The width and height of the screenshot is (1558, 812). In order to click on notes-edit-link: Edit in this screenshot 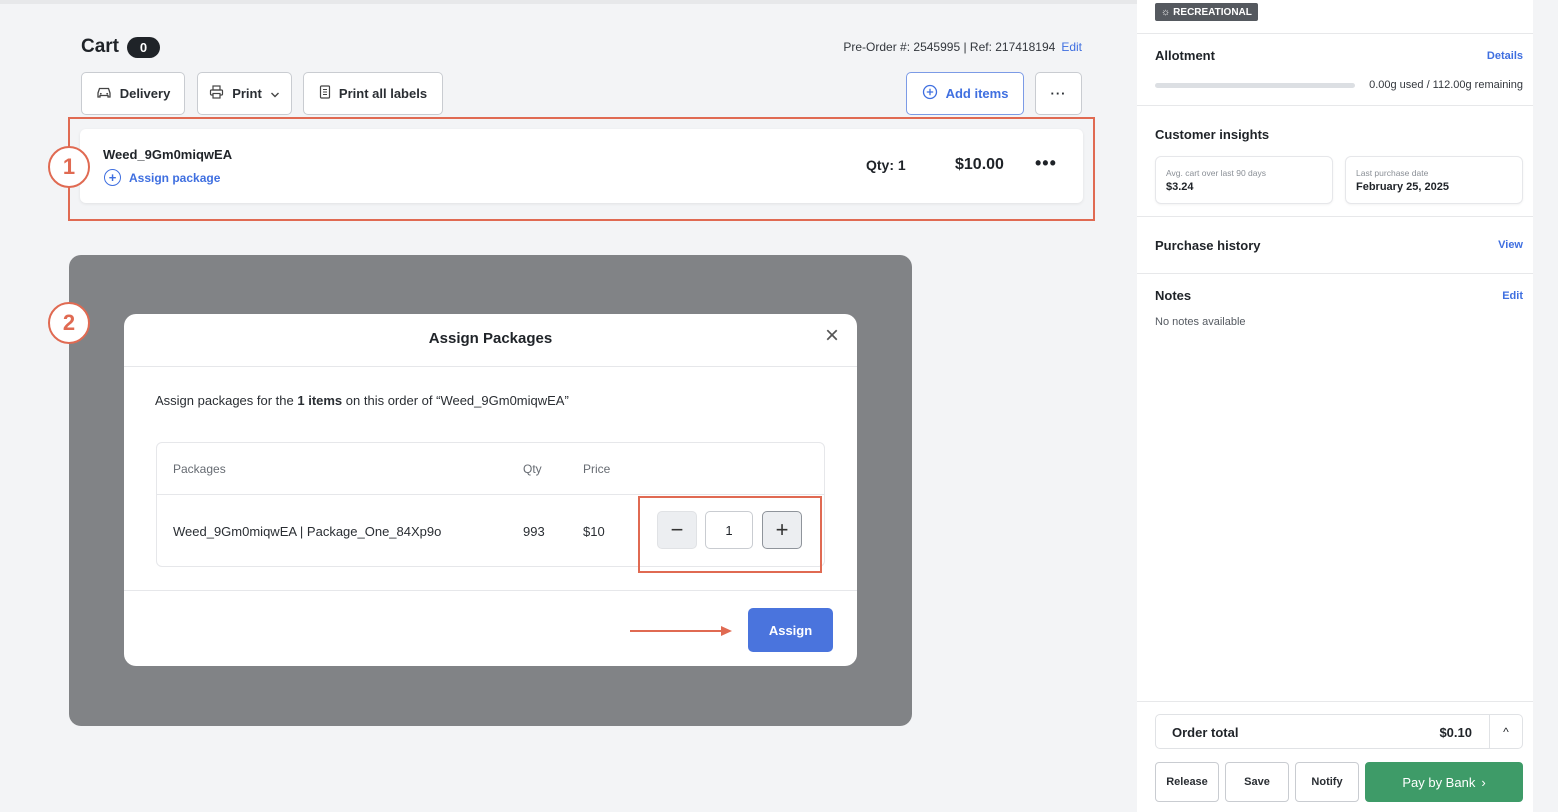, I will do `click(1512, 296)`.